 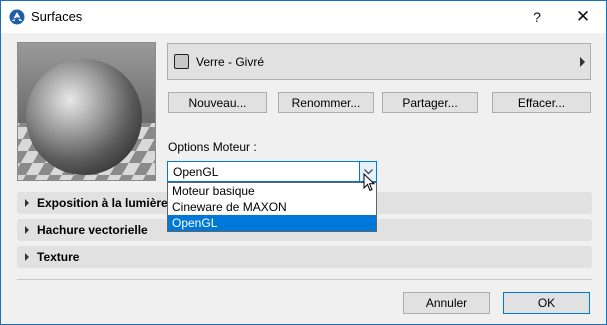 I want to click on material-preview, so click(x=86, y=111).